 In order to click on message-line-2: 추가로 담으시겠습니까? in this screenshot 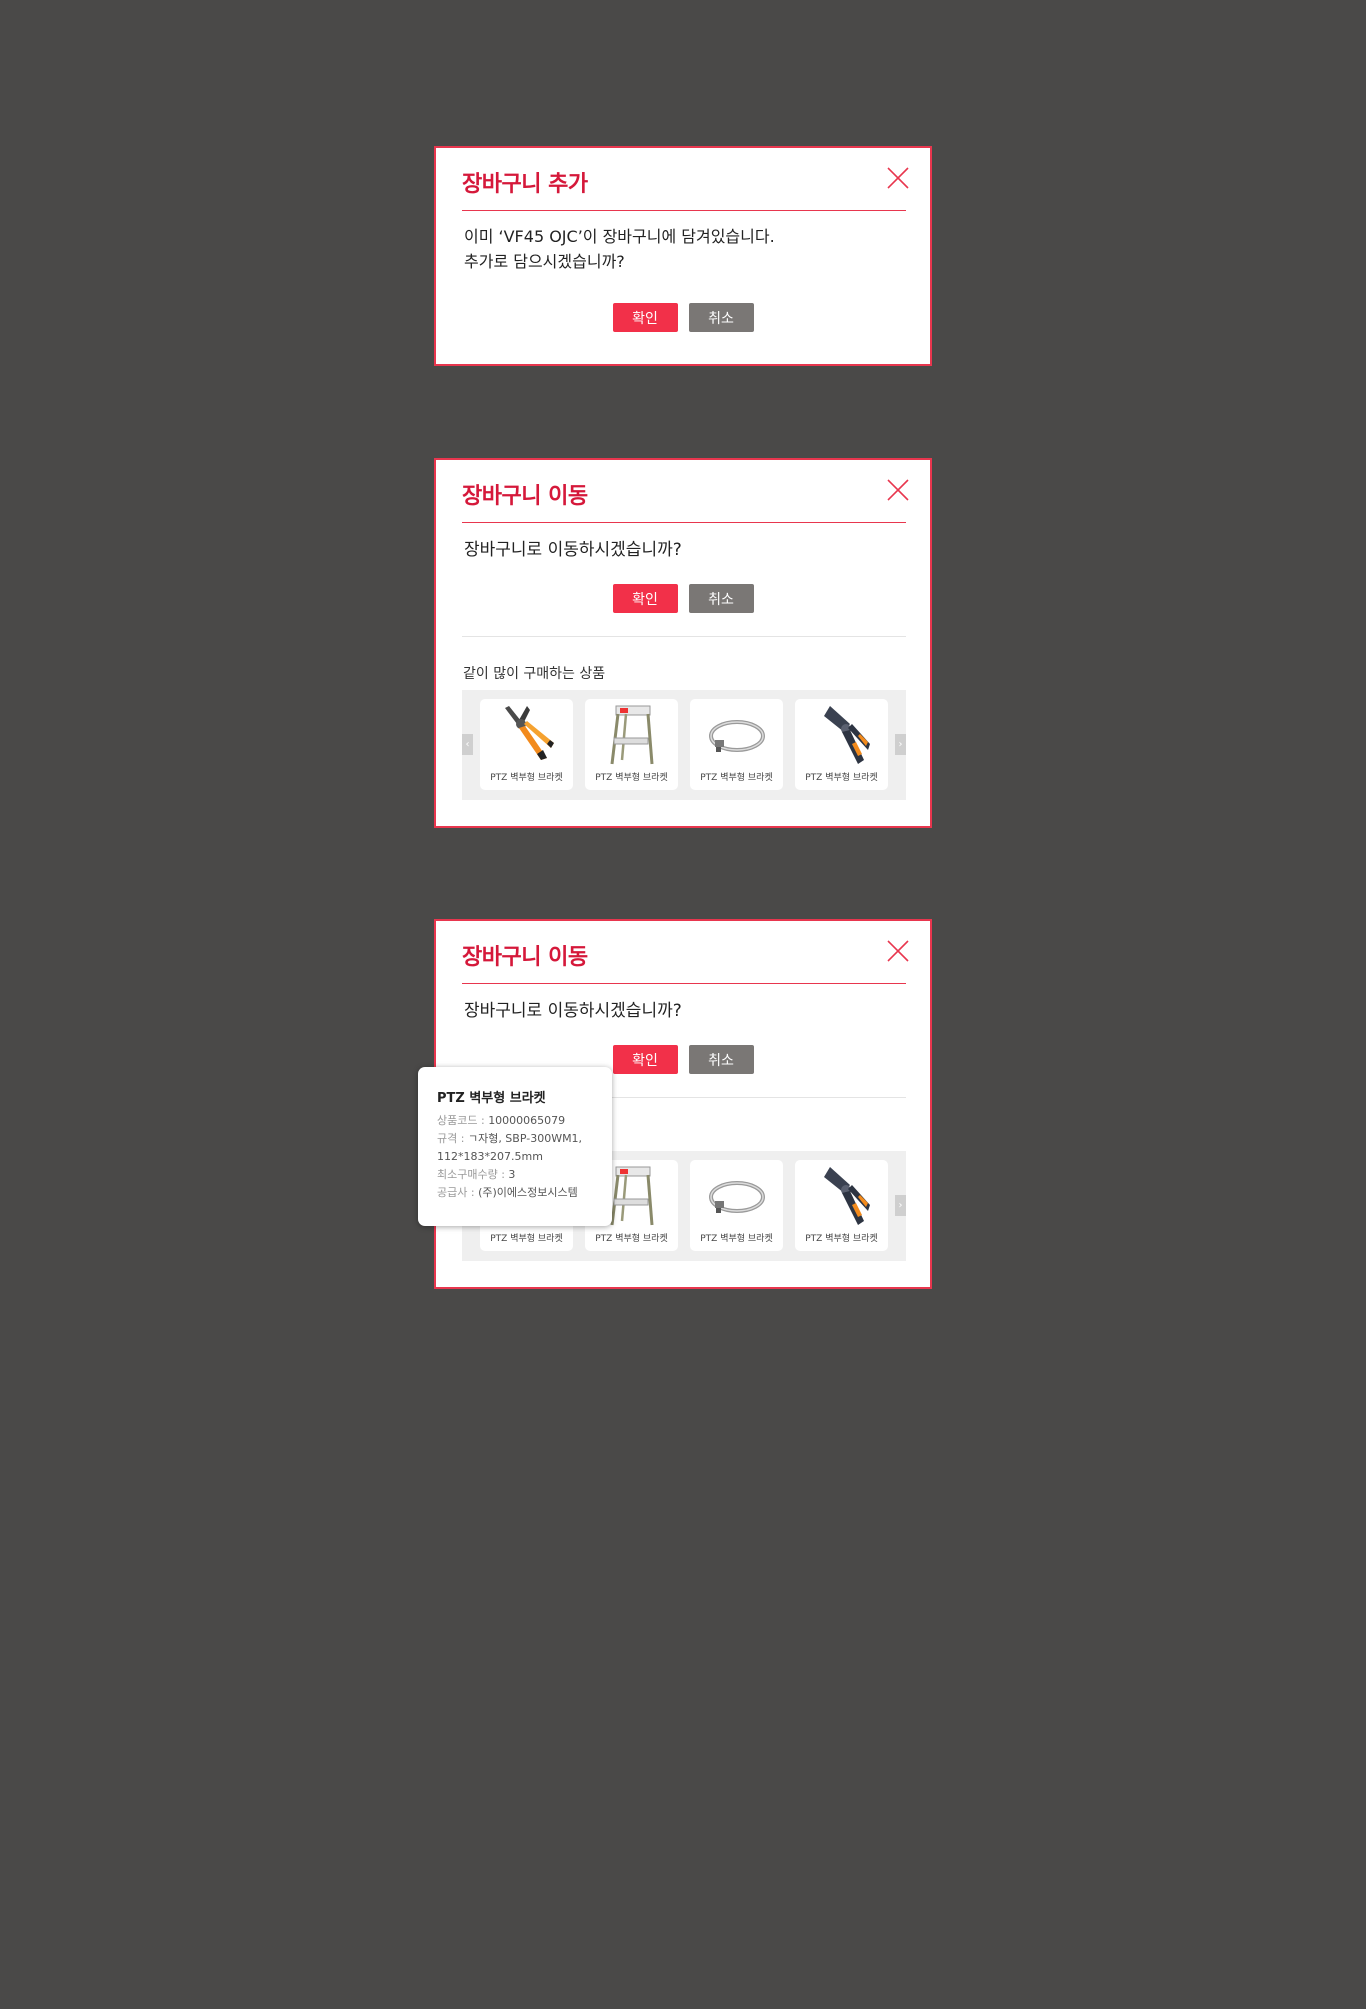, I will do `click(544, 261)`.